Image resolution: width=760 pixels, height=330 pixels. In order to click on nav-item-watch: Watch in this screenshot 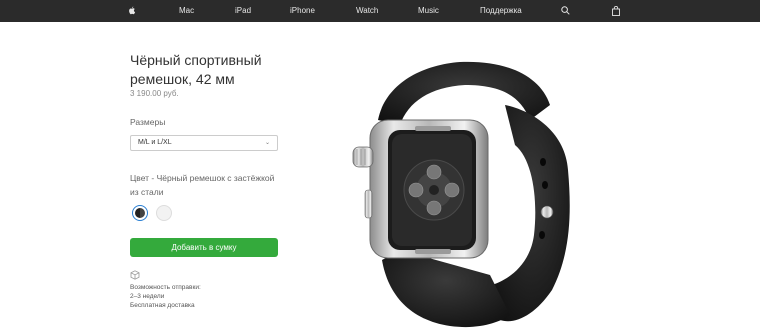, I will do `click(367, 11)`.